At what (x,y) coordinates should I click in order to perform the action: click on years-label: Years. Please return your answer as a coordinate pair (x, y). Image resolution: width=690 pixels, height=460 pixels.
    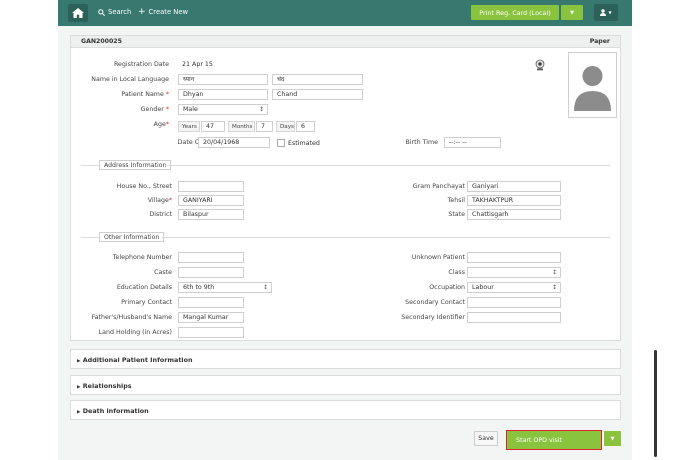
    Looking at the image, I should click on (189, 126).